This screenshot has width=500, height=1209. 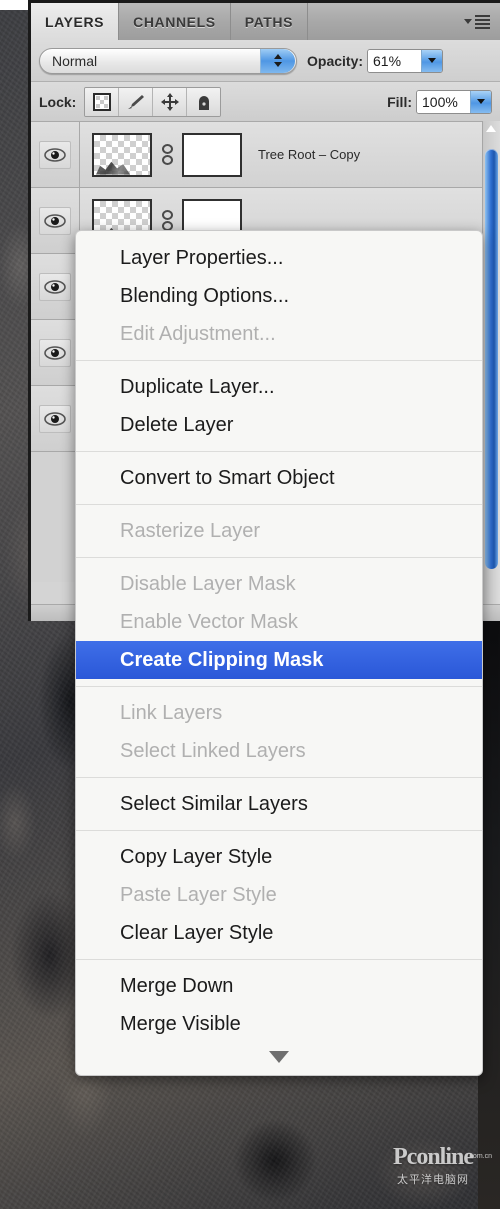 What do you see at coordinates (279, 1057) in the screenshot?
I see `menu-scroll-down-arrow-icon` at bounding box center [279, 1057].